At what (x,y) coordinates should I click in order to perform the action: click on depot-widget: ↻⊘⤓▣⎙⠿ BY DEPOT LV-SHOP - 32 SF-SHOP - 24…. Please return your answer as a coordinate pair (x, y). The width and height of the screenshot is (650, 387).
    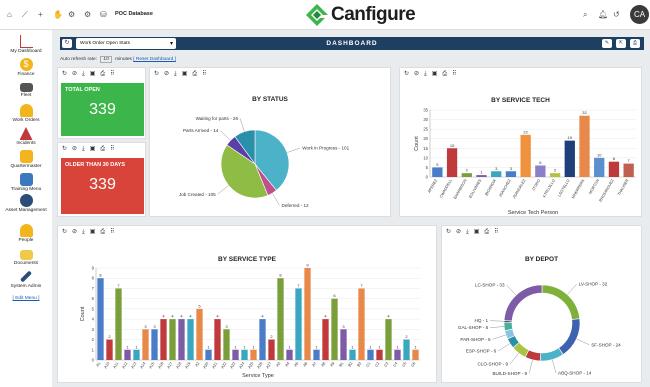
    Looking at the image, I should click on (541, 304).